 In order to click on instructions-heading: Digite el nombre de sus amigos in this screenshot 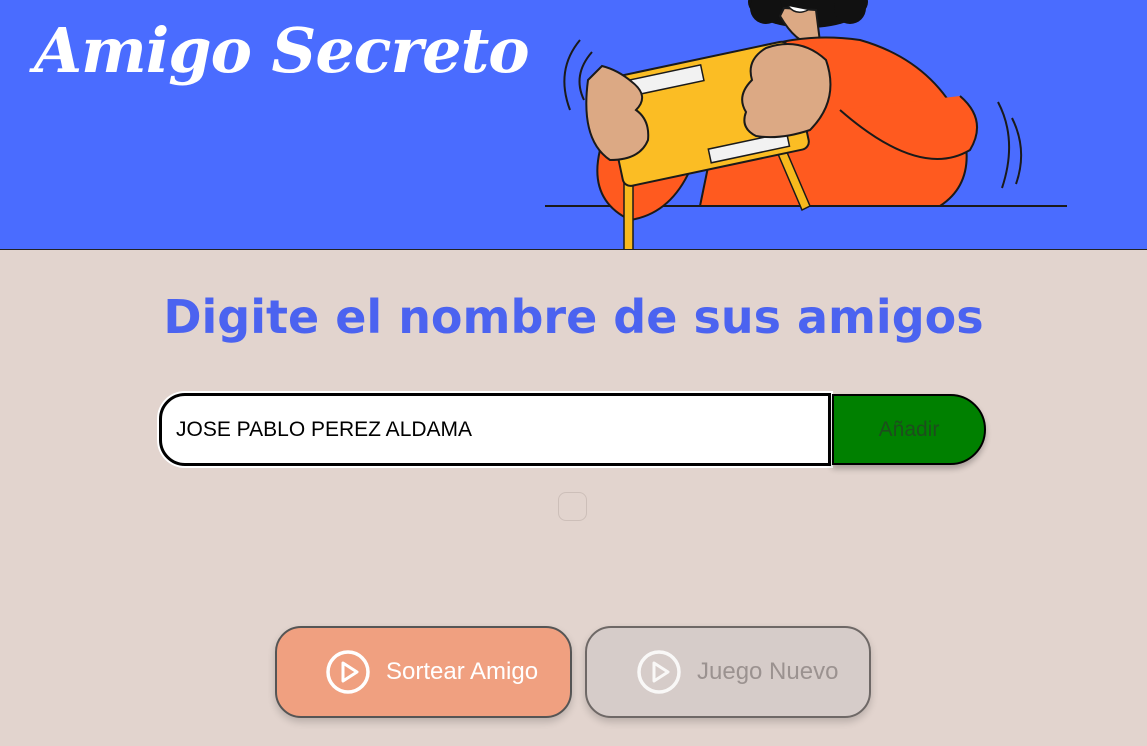, I will do `click(573, 317)`.